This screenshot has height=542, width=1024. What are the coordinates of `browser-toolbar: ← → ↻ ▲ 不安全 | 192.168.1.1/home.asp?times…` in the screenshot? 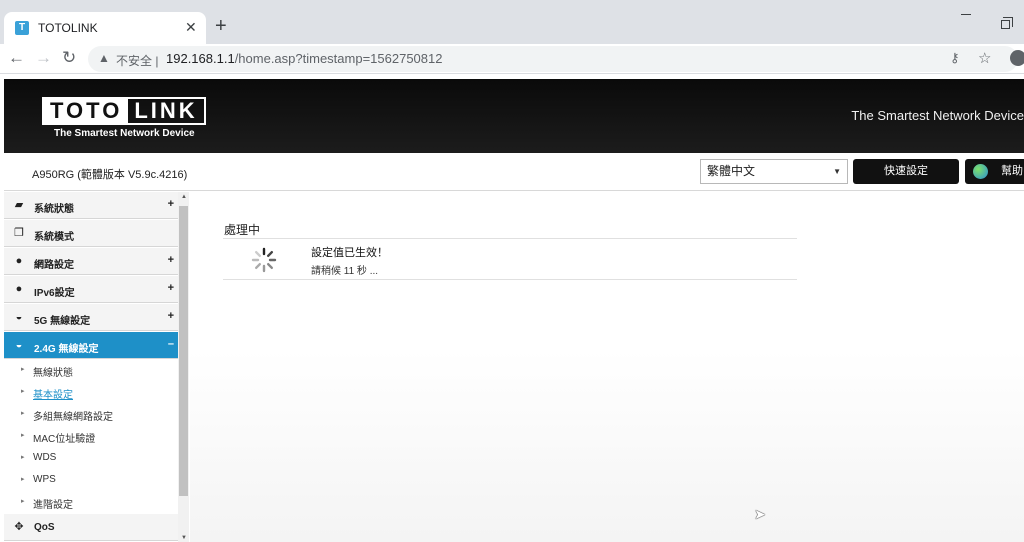 It's located at (512, 59).